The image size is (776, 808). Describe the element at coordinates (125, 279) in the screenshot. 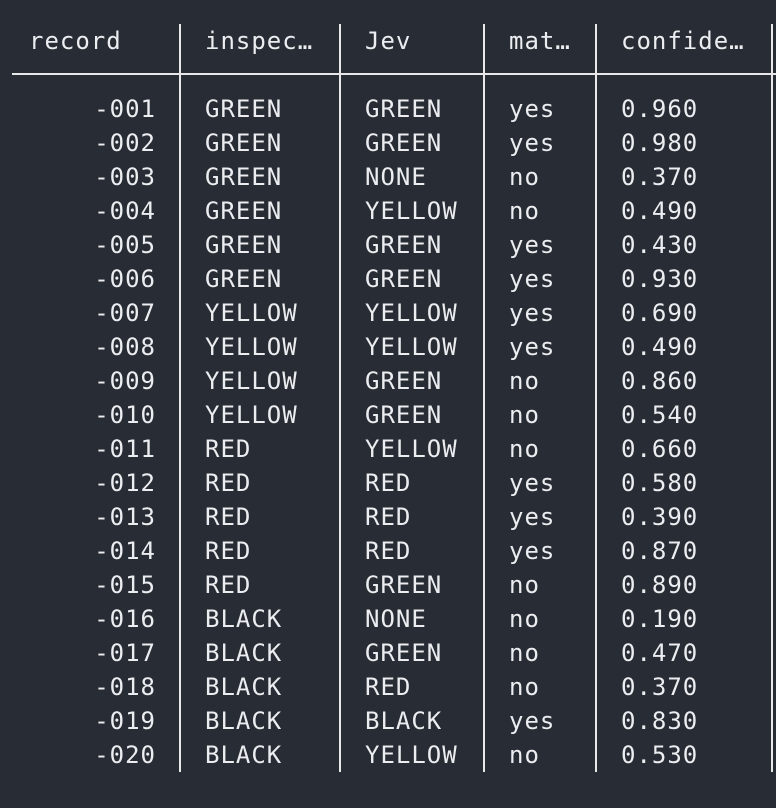

I see `record-cell: -006` at that location.